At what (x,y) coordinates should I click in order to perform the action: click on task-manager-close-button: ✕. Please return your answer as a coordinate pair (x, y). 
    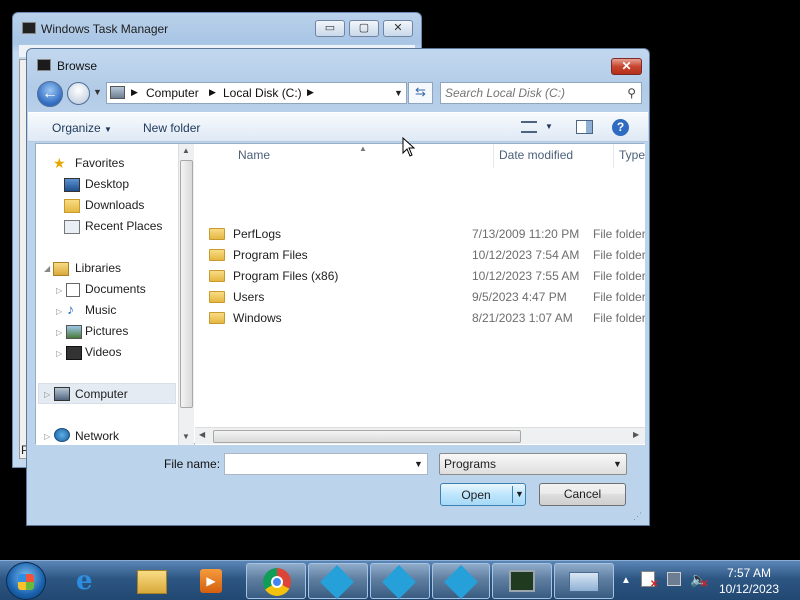
    Looking at the image, I should click on (398, 28).